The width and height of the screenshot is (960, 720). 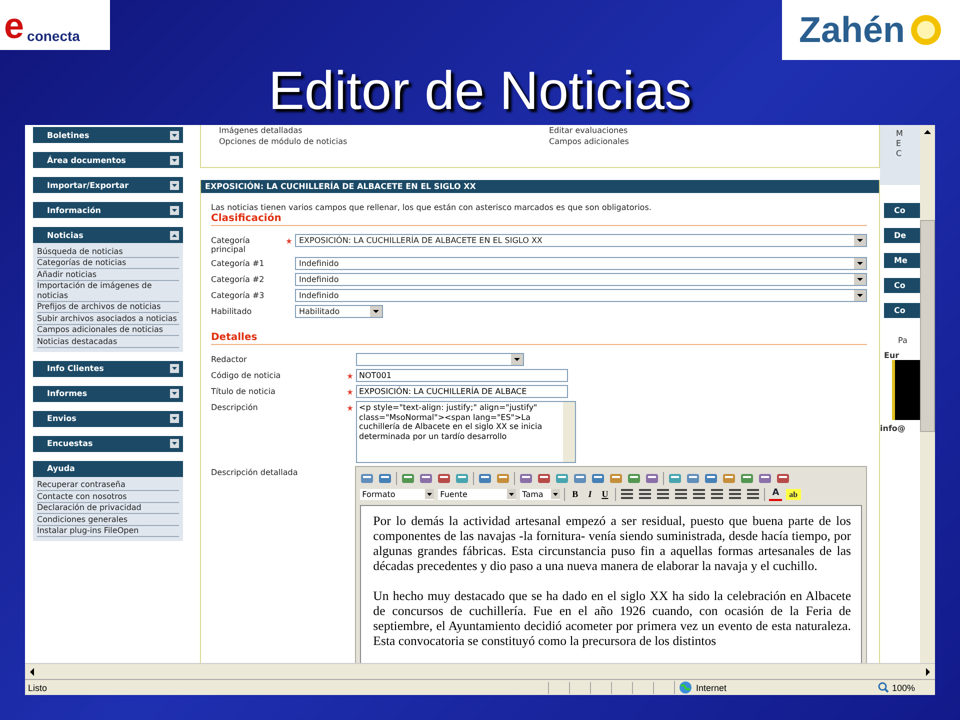 I want to click on format-button: B, so click(x=575, y=494).